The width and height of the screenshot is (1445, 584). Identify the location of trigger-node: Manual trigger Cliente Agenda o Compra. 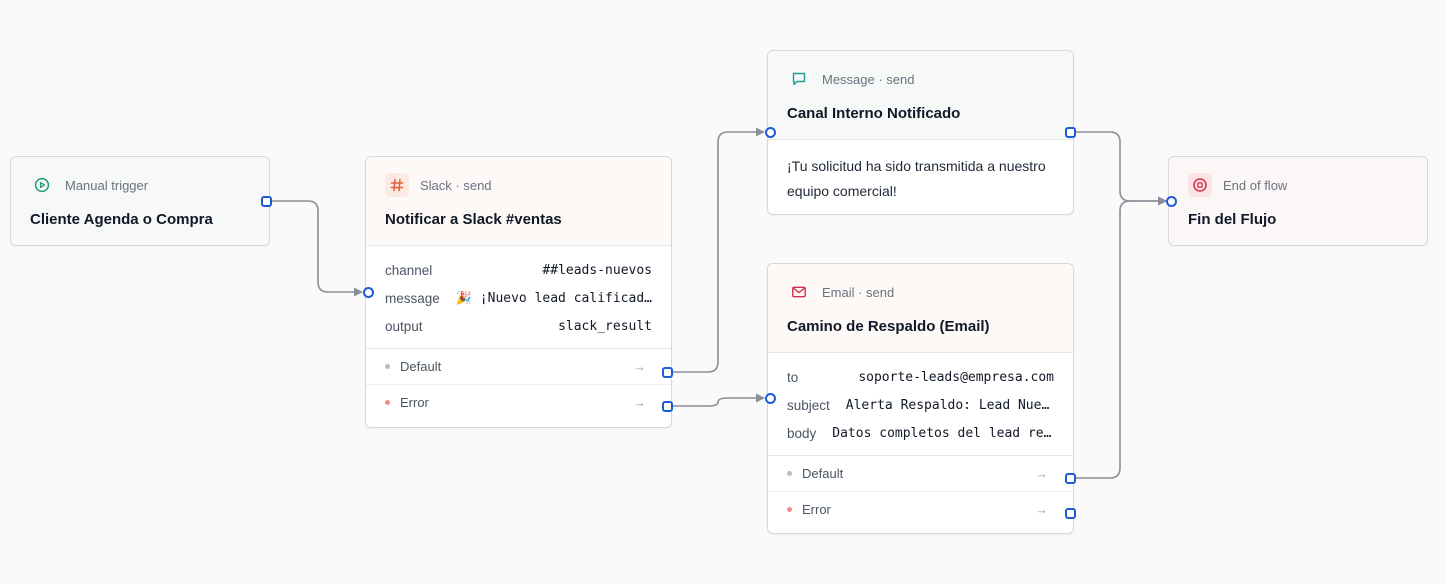
(141, 201).